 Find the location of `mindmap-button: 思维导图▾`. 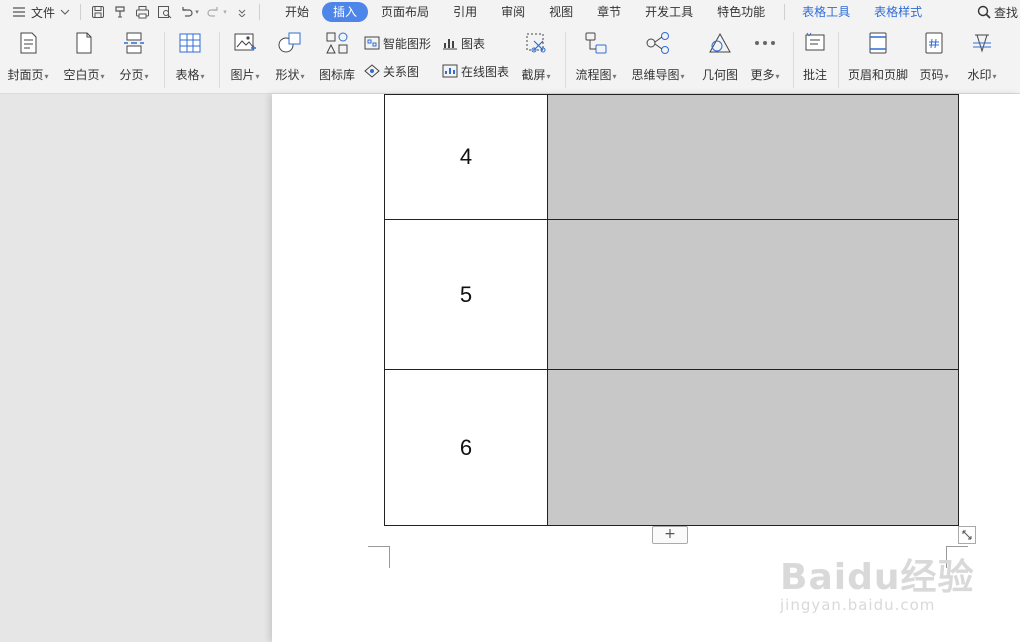

mindmap-button: 思维导图▾ is located at coordinates (658, 56).